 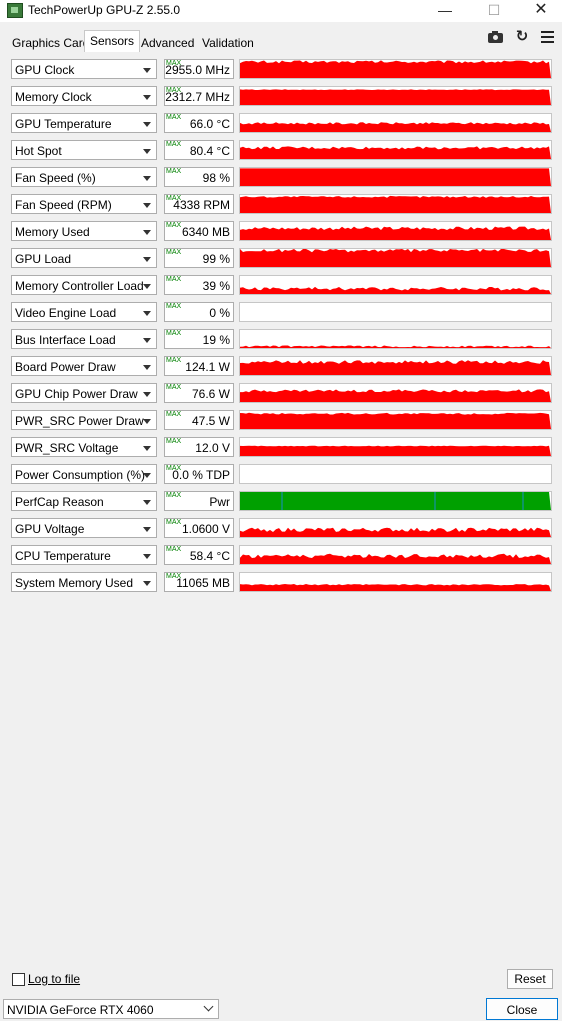 I want to click on sensor-label: GPU Clock, so click(x=45, y=70).